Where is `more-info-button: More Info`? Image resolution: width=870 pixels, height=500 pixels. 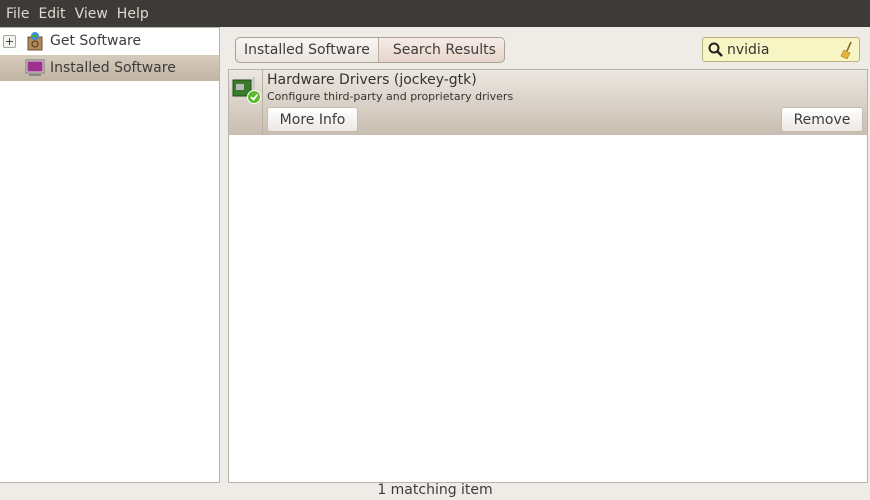 more-info-button: More Info is located at coordinates (312, 119).